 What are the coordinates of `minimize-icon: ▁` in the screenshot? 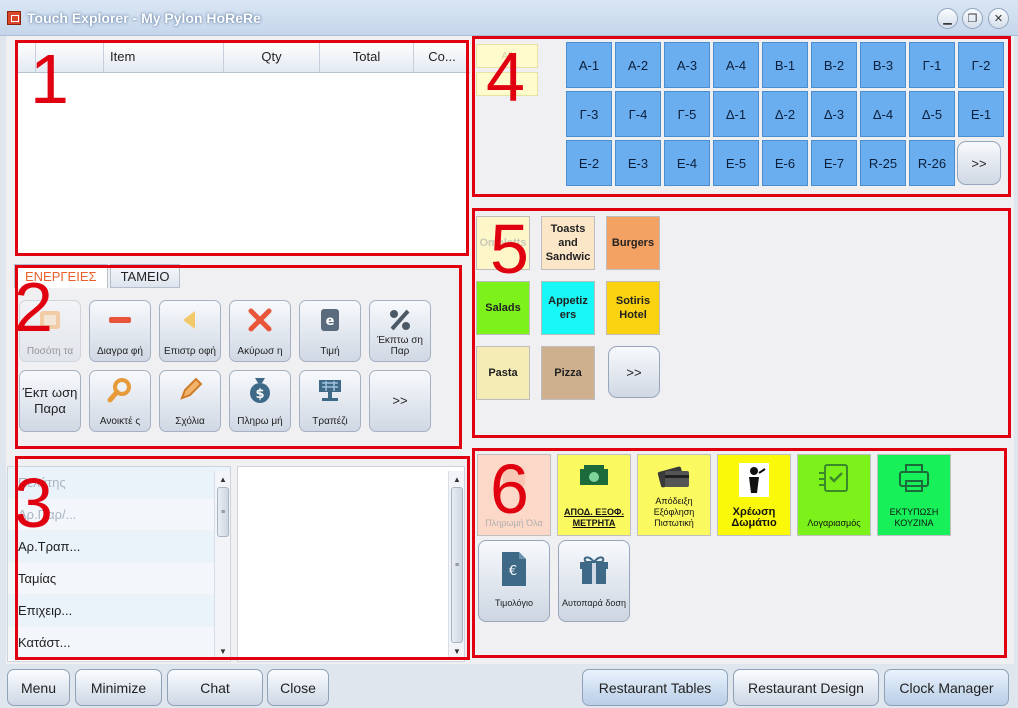 It's located at (947, 19).